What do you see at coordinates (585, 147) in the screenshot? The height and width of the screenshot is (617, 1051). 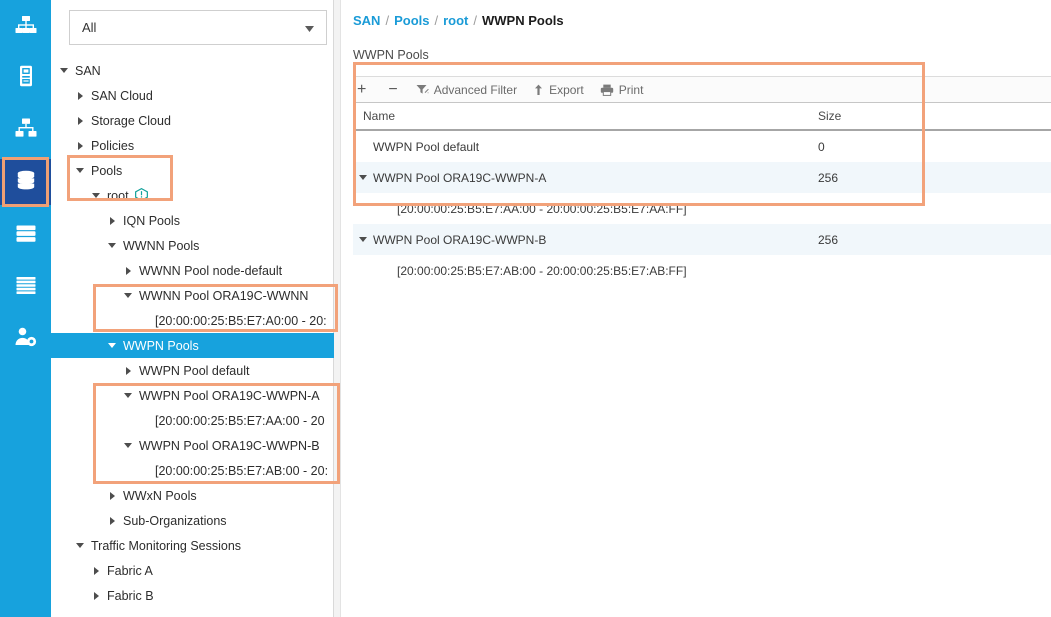 I see `cell-name: WWPN Pool default` at bounding box center [585, 147].